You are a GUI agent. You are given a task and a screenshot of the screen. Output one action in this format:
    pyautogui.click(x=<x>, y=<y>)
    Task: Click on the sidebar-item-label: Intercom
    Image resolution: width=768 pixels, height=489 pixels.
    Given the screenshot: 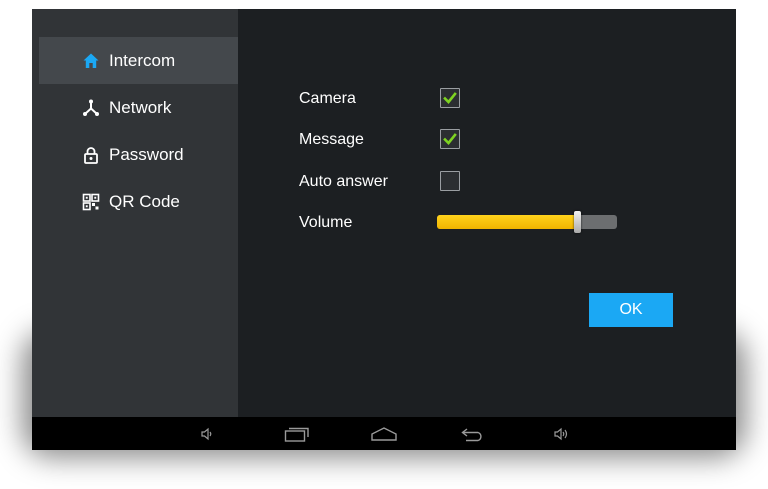 What is the action you would take?
    pyautogui.click(x=142, y=60)
    